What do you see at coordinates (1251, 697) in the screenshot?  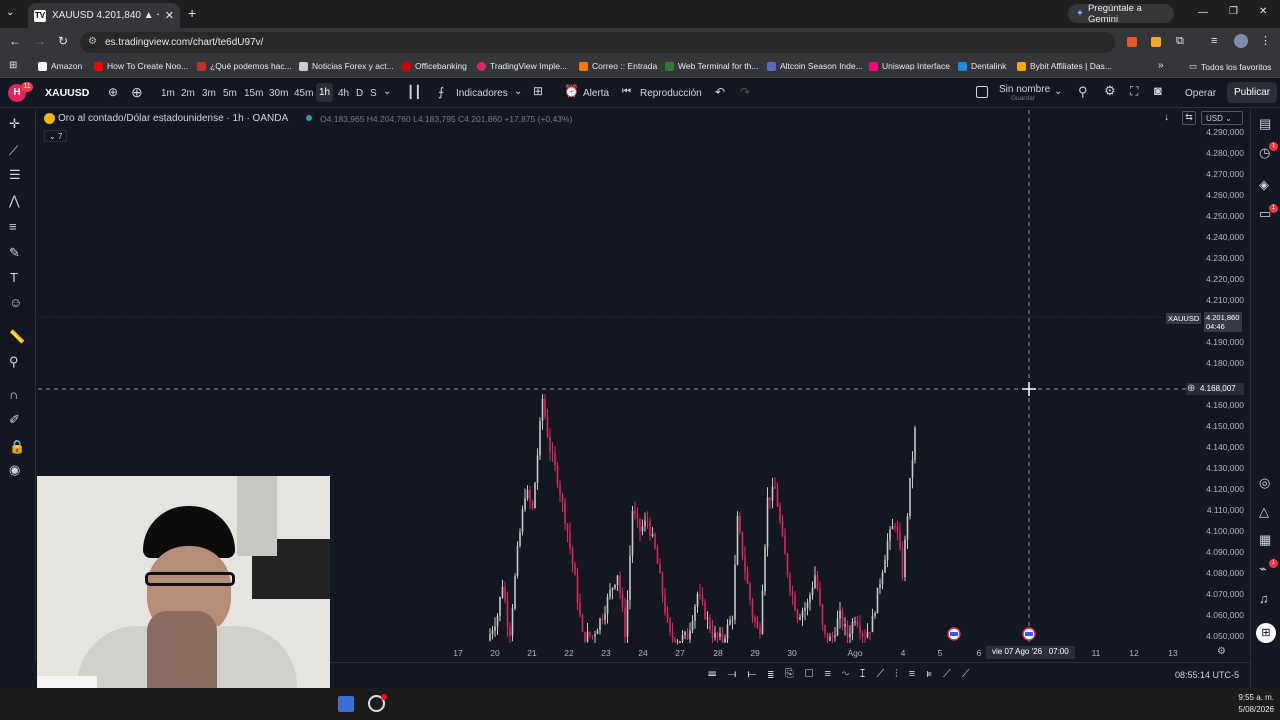 I see `taskbar-time: 9:55 a. m.` at bounding box center [1251, 697].